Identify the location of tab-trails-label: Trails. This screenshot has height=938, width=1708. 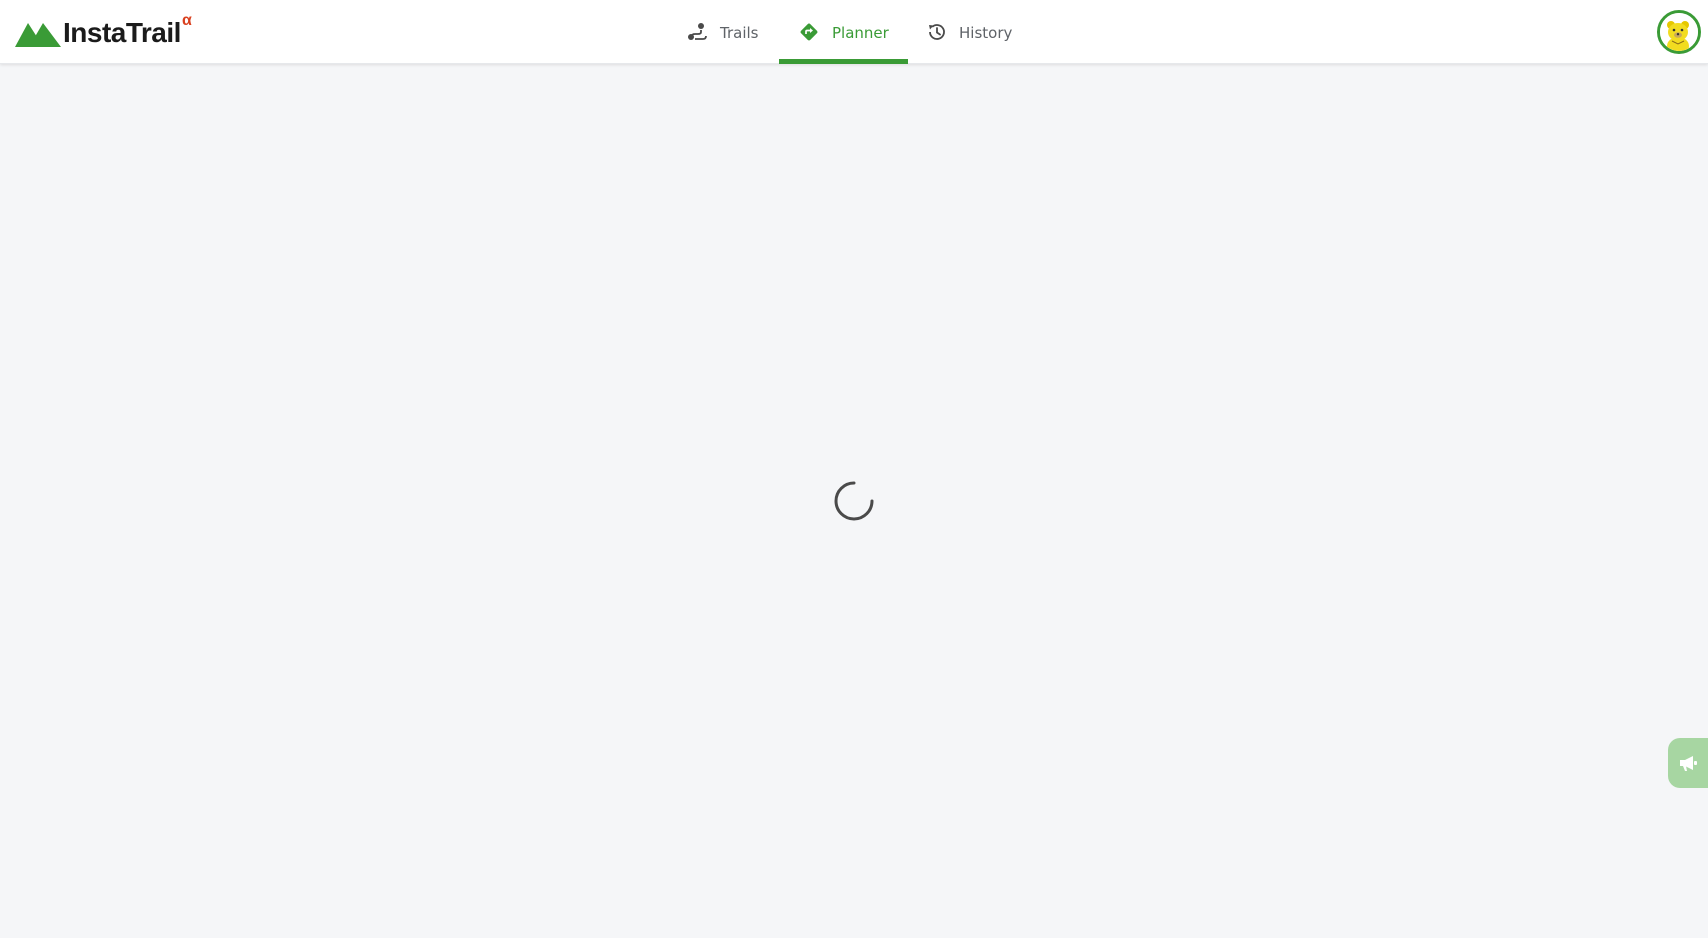
(739, 33).